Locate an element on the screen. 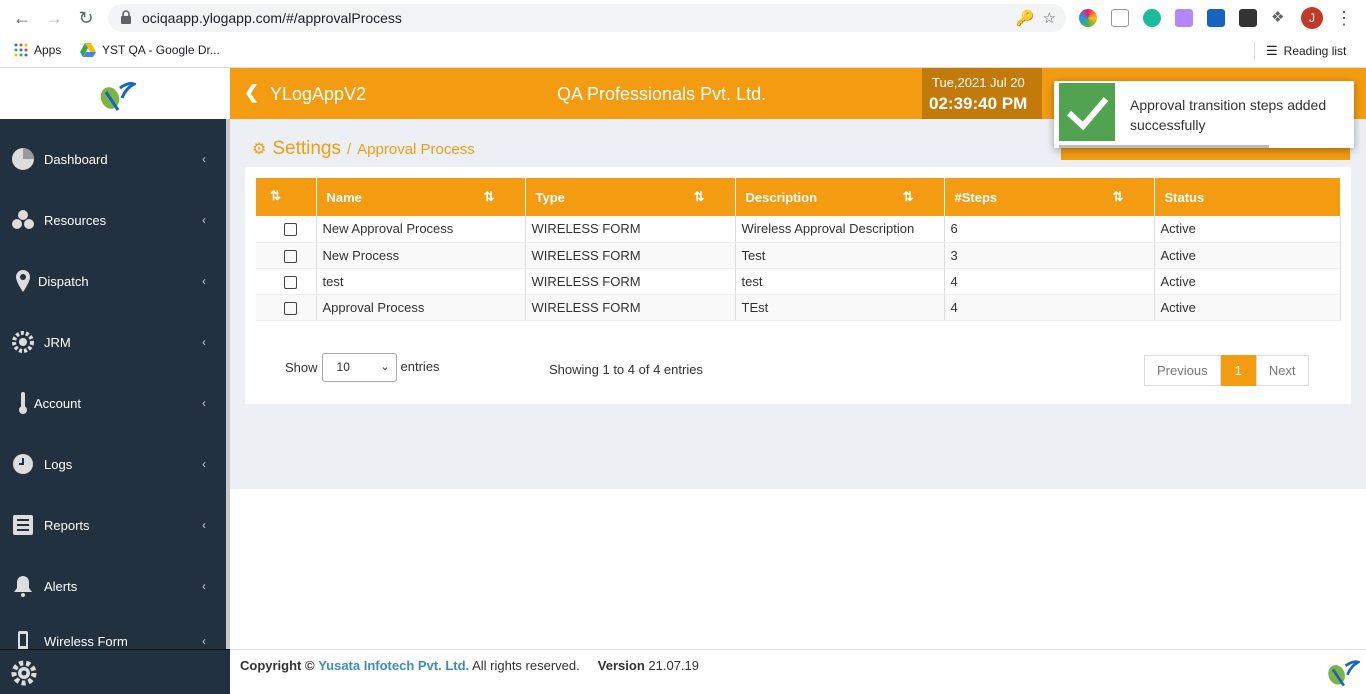 This screenshot has width=1366, height=694. sidebar-logo is located at coordinates (115, 93).